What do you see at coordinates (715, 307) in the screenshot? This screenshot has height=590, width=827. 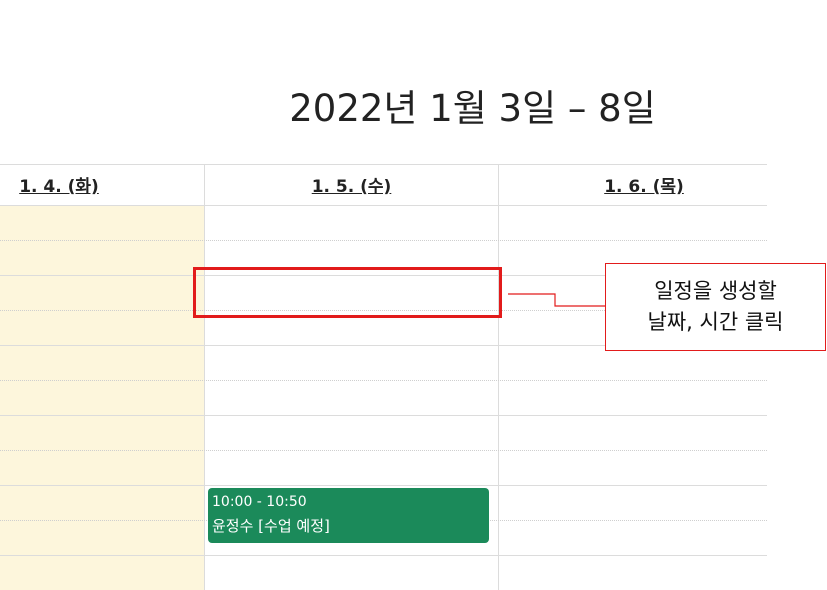 I see `instruction-callout: 일정을 생성할 날짜, 시간 클릭` at bounding box center [715, 307].